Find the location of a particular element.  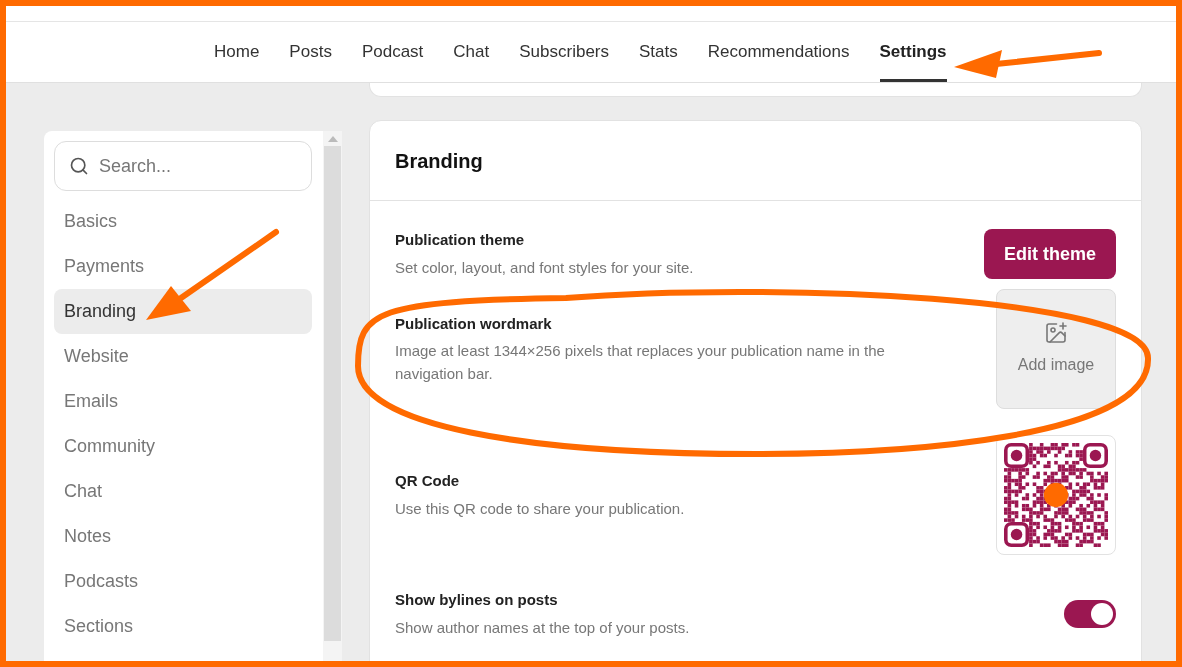

setting-title: Show bylines on posts is located at coordinates (477, 600).